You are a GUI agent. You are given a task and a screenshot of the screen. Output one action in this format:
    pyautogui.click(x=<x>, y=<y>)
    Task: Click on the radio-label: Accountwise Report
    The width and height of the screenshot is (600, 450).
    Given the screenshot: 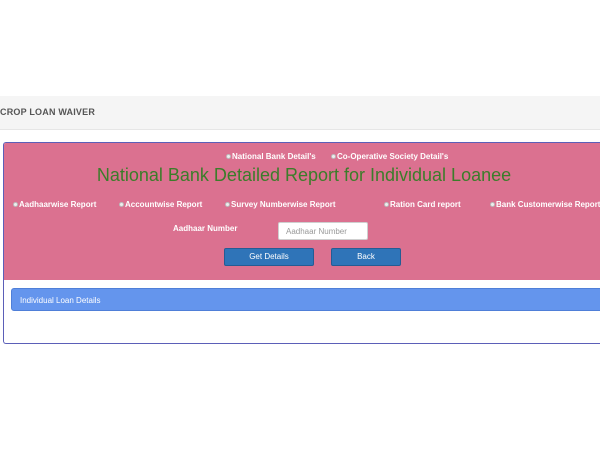 What is the action you would take?
    pyautogui.click(x=164, y=204)
    